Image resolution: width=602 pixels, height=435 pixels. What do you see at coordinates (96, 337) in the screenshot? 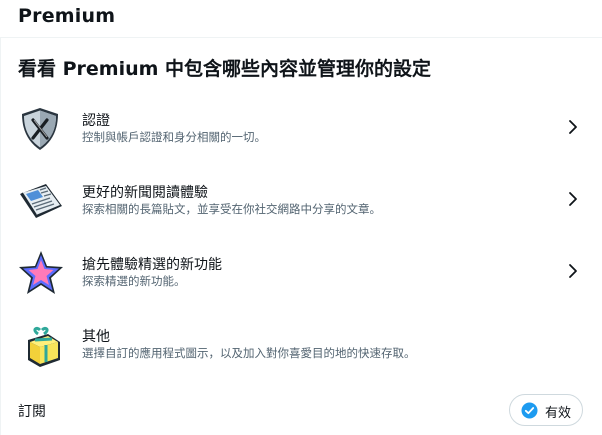
I see `feature-title: 其他` at bounding box center [96, 337].